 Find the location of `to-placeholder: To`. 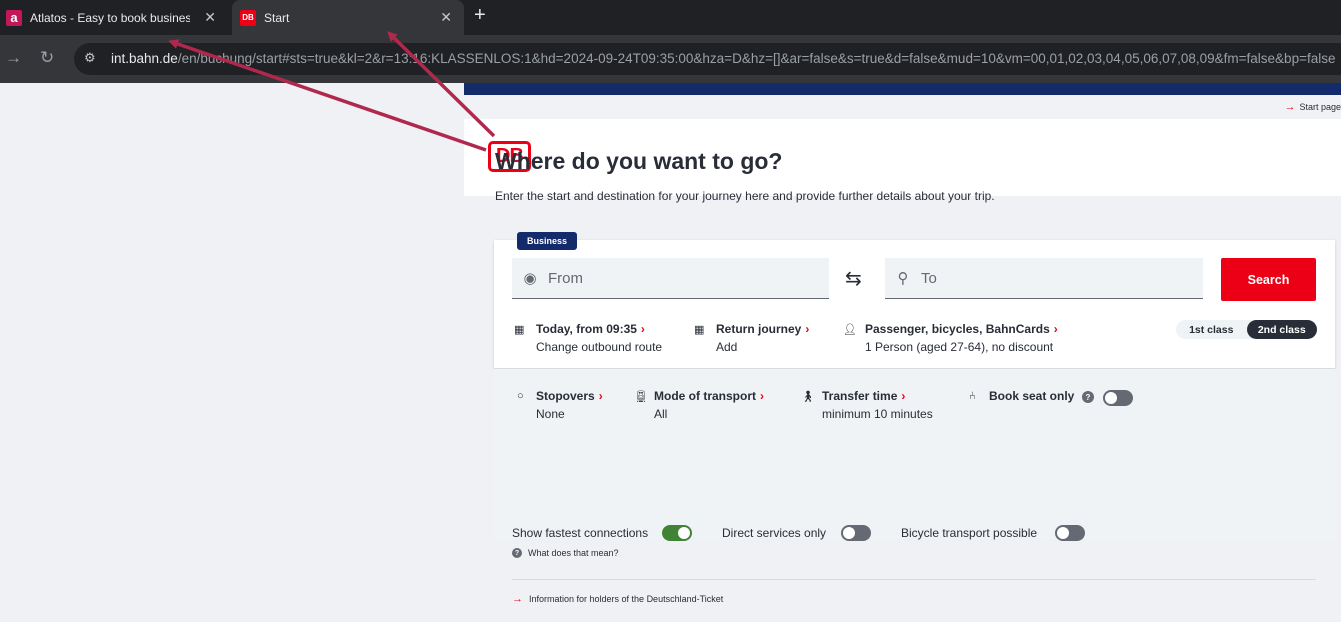

to-placeholder: To is located at coordinates (929, 278).